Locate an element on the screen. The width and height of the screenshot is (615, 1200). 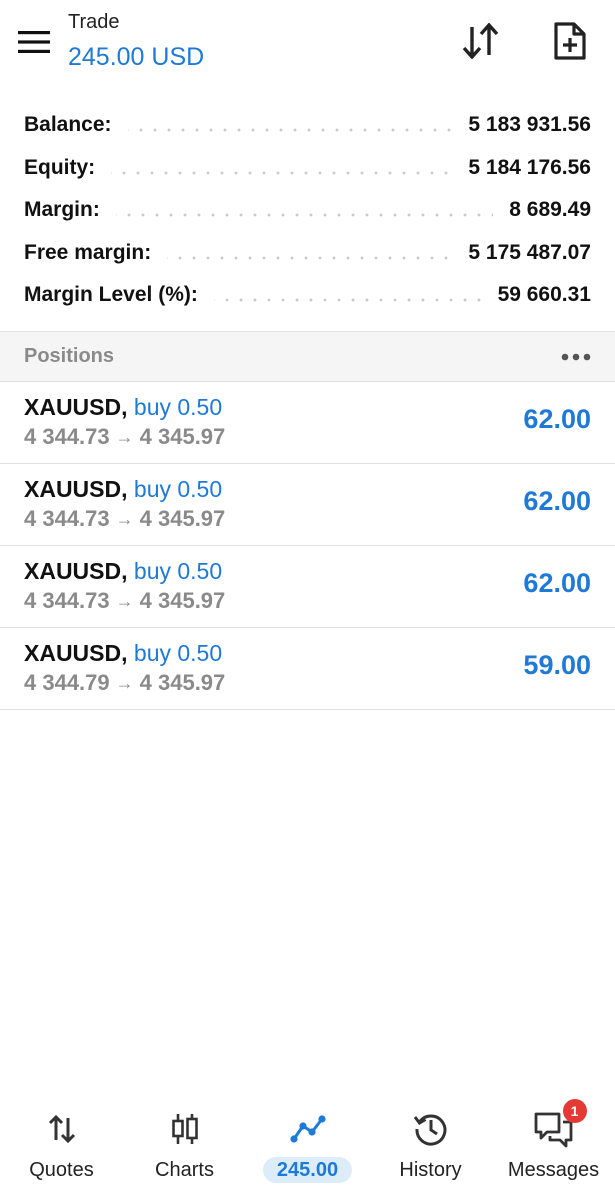
free-margin-label: Free margin: is located at coordinates (88, 252).